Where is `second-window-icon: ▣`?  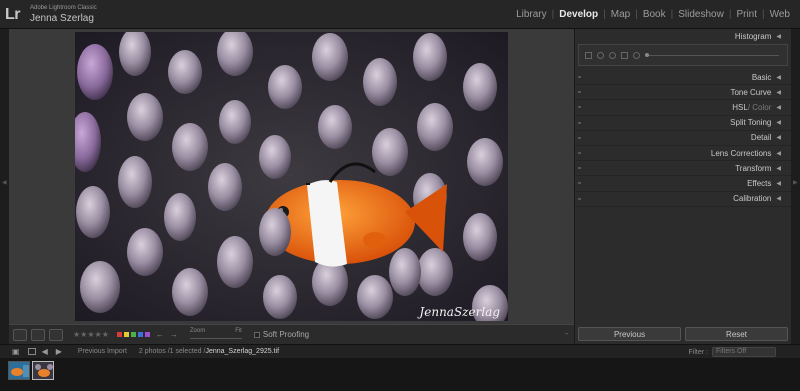
second-window-icon: ▣ is located at coordinates (16, 351).